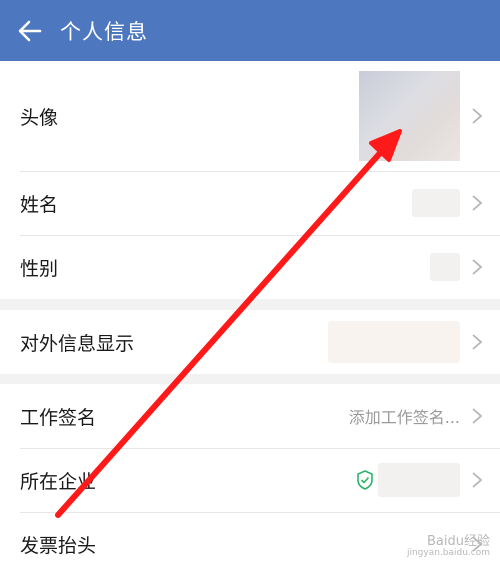  What do you see at coordinates (409, 116) in the screenshot?
I see `avatar-image` at bounding box center [409, 116].